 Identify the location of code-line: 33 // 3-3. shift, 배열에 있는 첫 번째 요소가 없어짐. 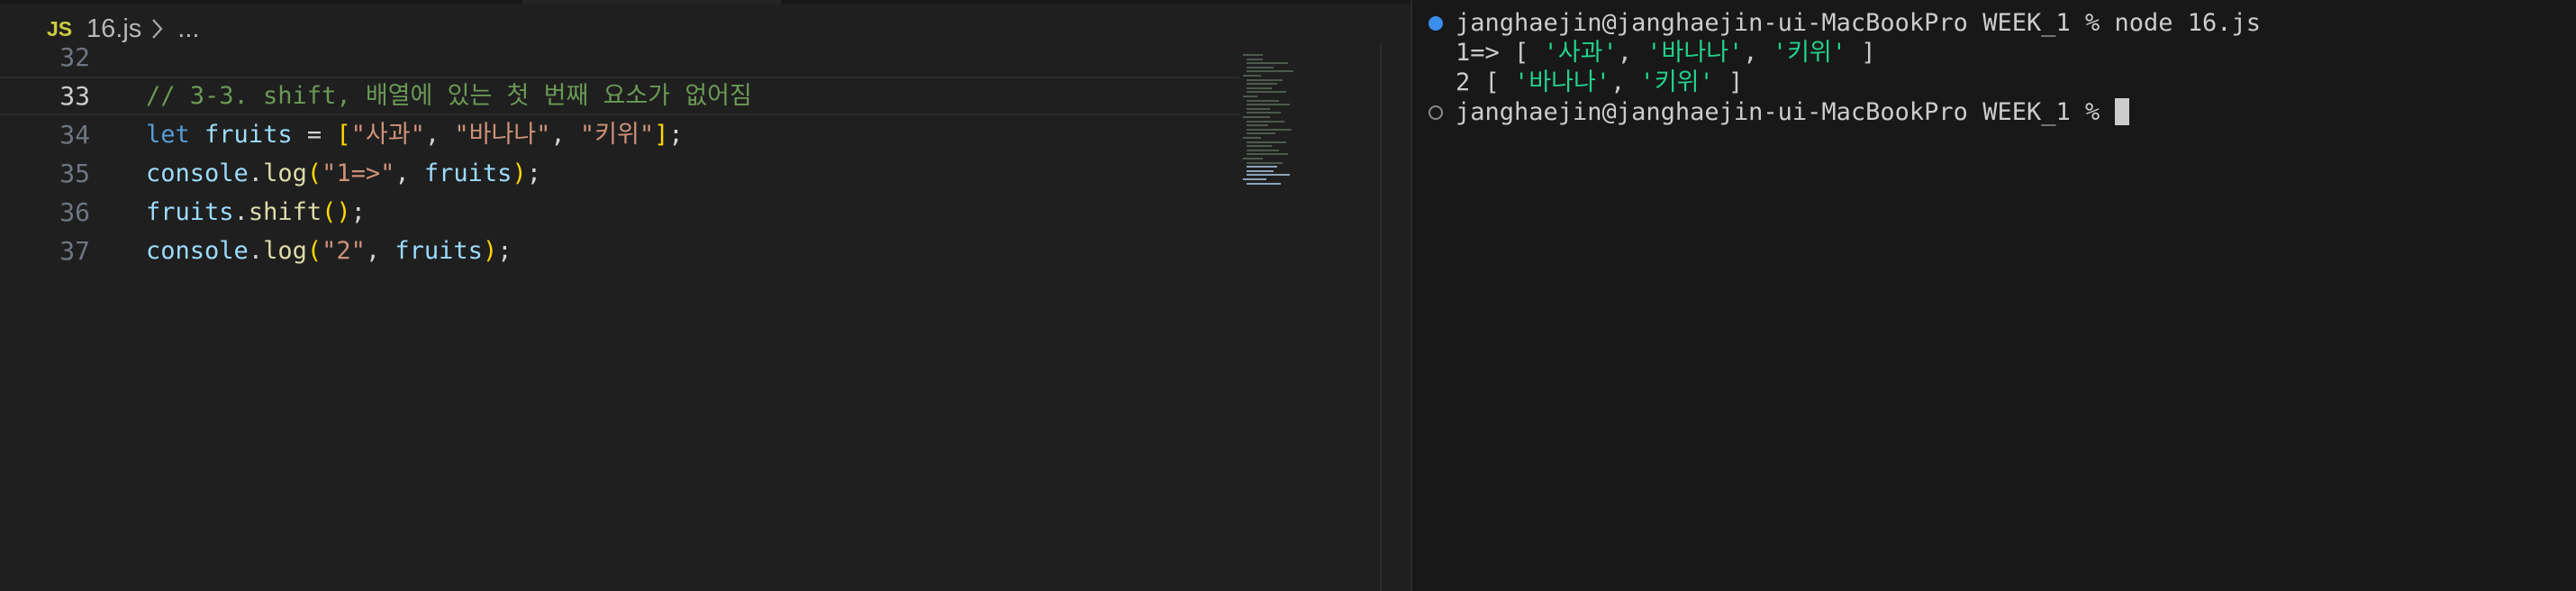
(619, 96).